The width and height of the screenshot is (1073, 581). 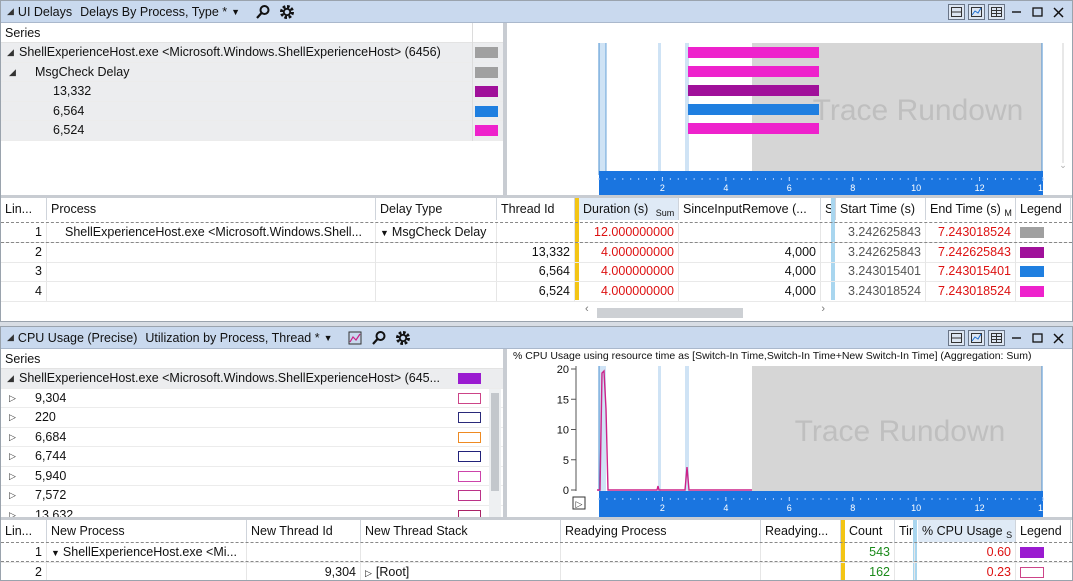 What do you see at coordinates (905, 531) in the screenshot?
I see `col-header-tir: Tir` at bounding box center [905, 531].